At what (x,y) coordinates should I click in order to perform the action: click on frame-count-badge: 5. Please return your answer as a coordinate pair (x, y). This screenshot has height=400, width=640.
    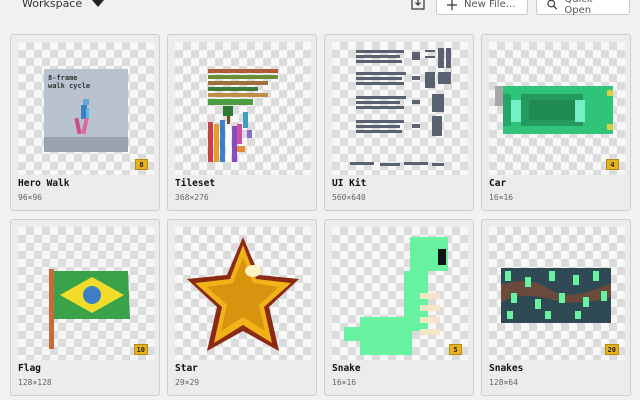
    Looking at the image, I should click on (455, 349).